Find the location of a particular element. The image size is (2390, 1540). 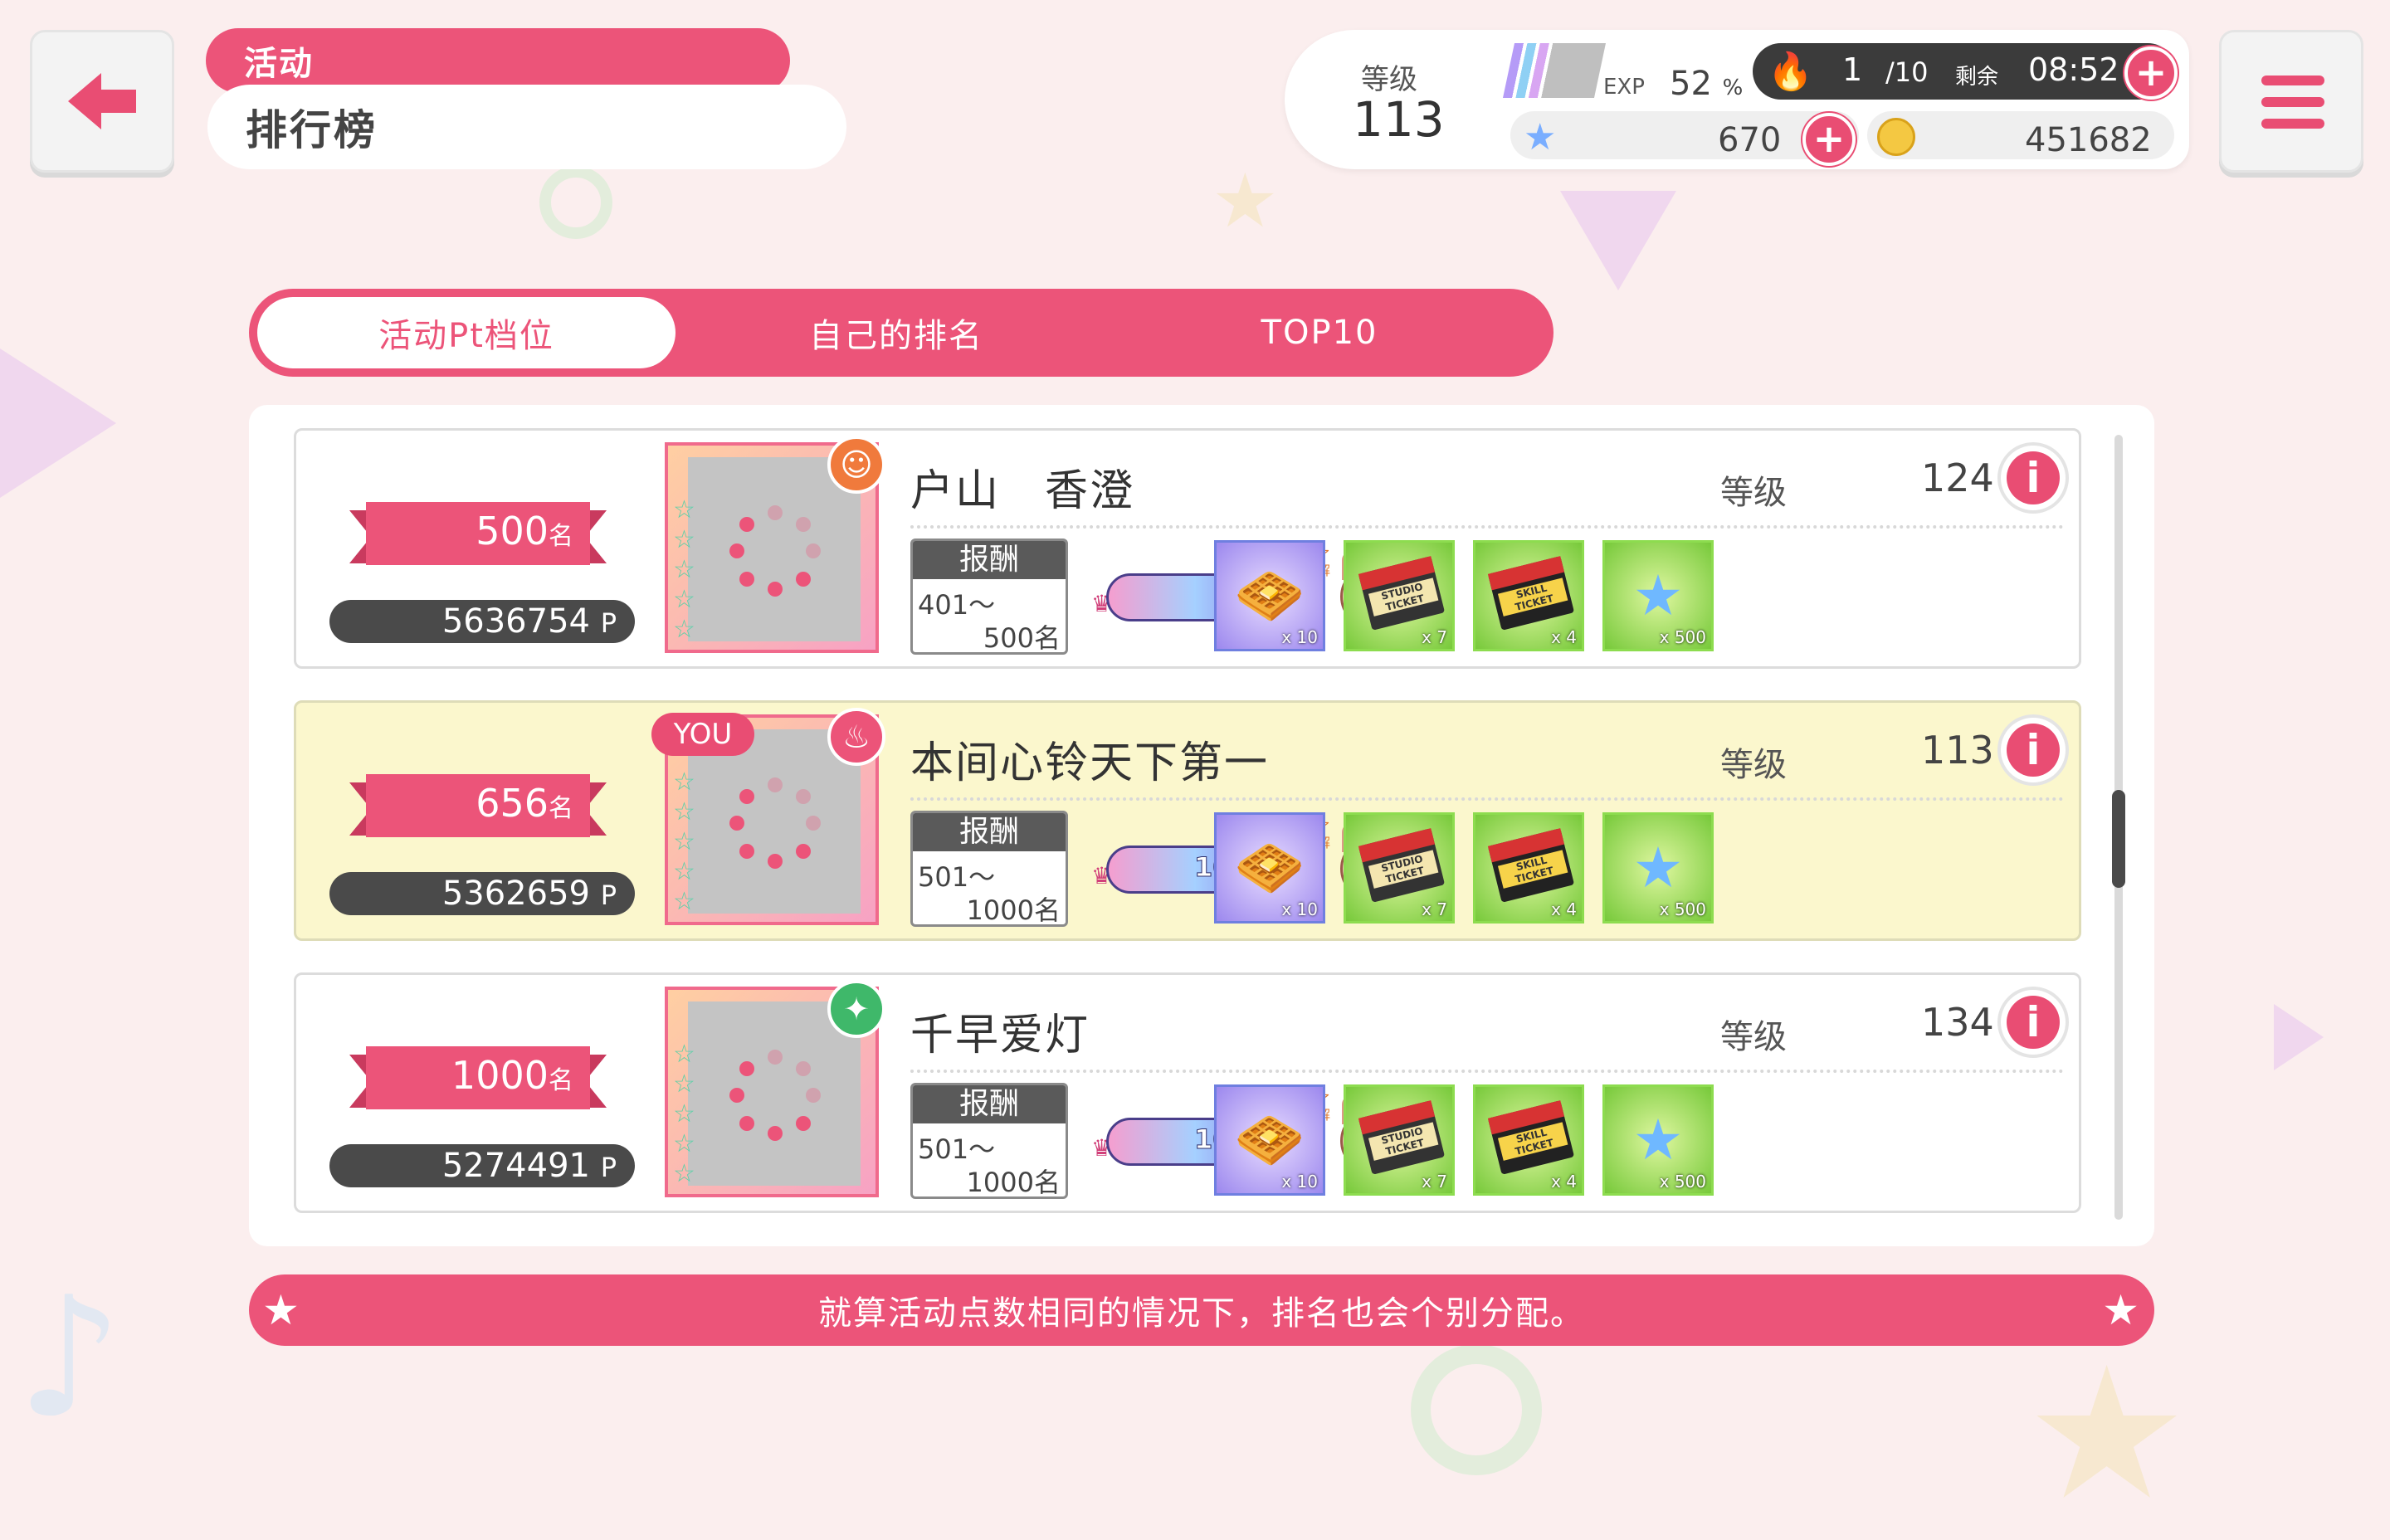

page-title: 排行榜 is located at coordinates (526, 127).